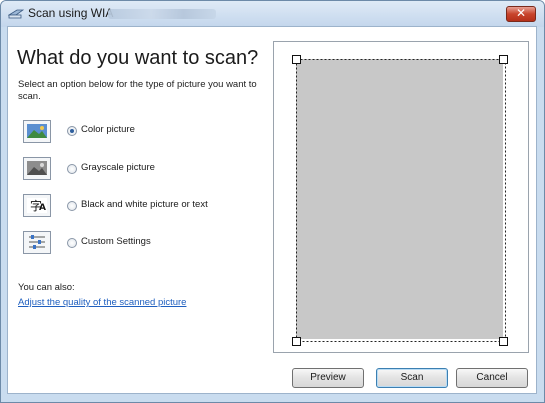 This screenshot has height=403, width=545. Describe the element at coordinates (72, 169) in the screenshot. I see `grayscale-picture-radio` at that location.